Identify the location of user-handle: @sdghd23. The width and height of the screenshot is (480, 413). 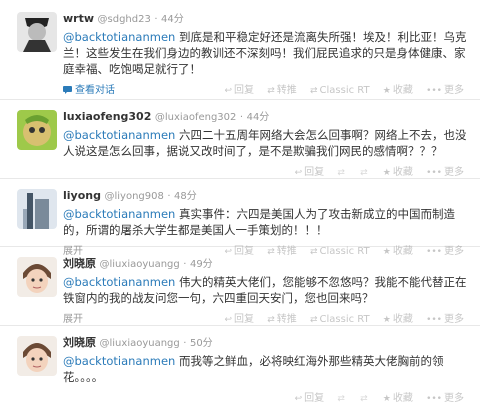
(124, 19).